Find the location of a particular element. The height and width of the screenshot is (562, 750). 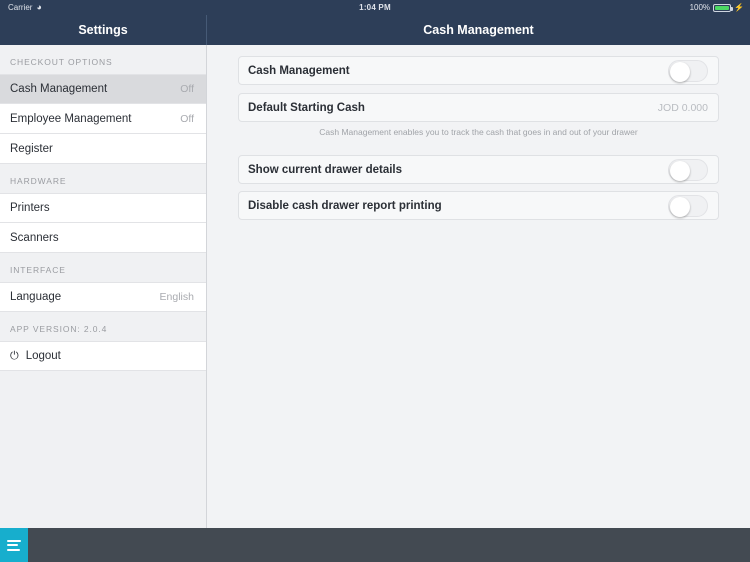

row-cash-management: Cash Management is located at coordinates (478, 70).